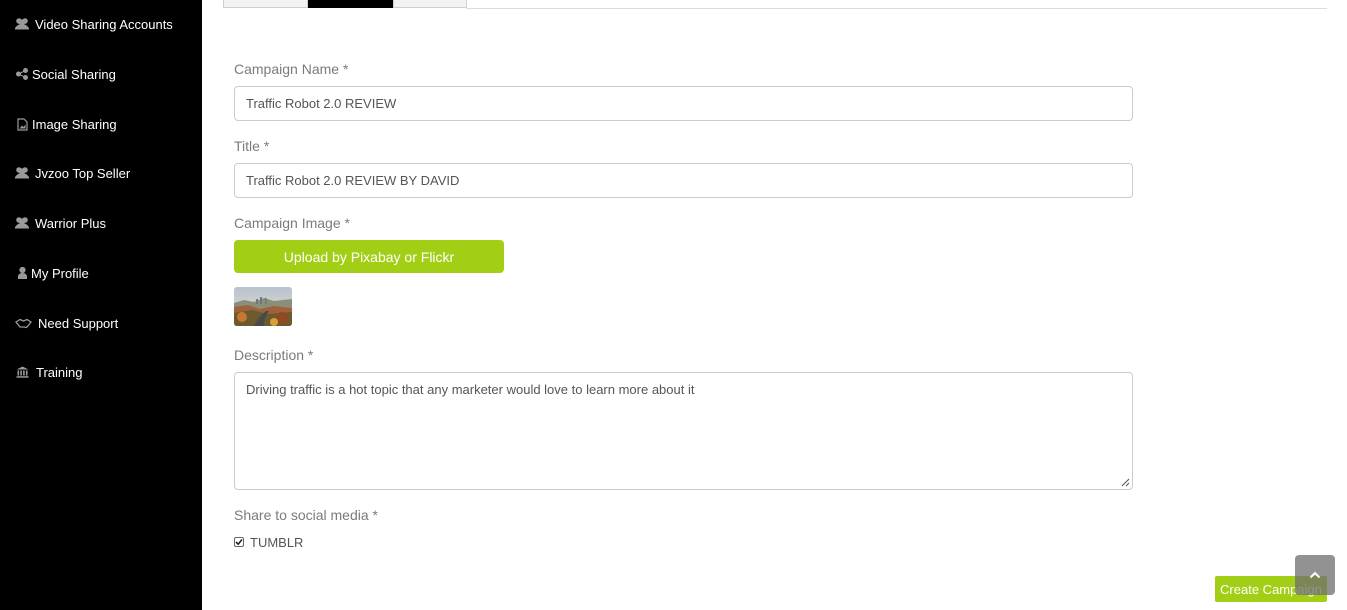 The image size is (1347, 610). What do you see at coordinates (774, 5) in the screenshot?
I see `tab-bar` at bounding box center [774, 5].